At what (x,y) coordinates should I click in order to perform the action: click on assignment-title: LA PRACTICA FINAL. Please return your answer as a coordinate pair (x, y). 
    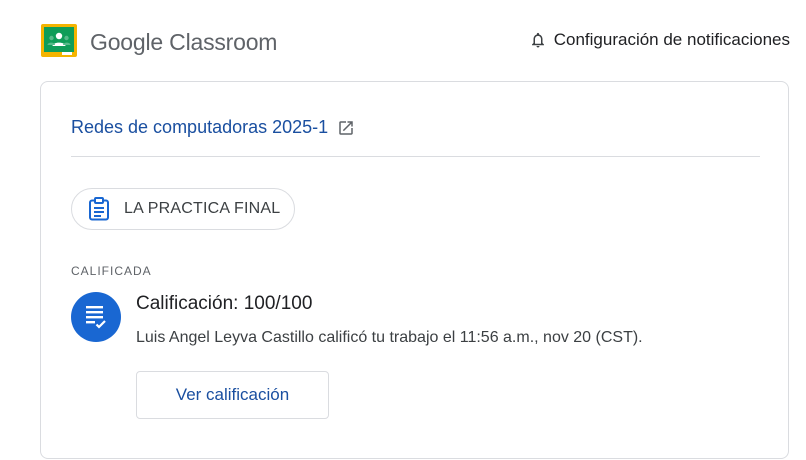
    Looking at the image, I should click on (202, 208).